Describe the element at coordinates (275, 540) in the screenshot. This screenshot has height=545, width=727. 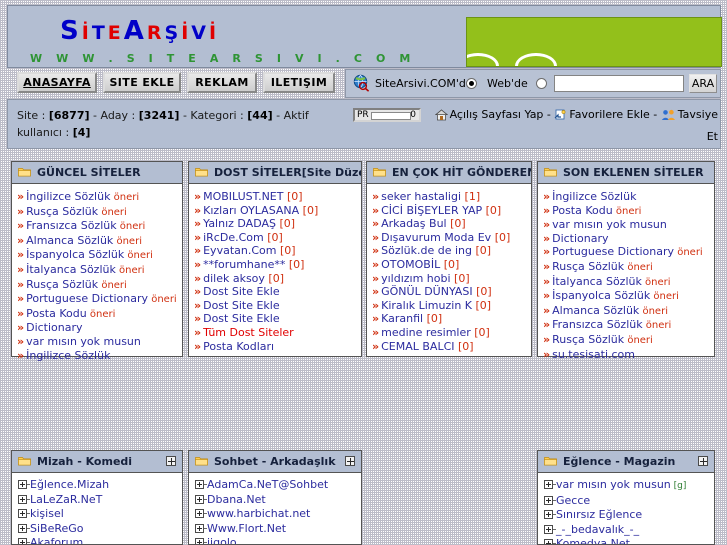
I see `category-list-item: jigolo` at that location.